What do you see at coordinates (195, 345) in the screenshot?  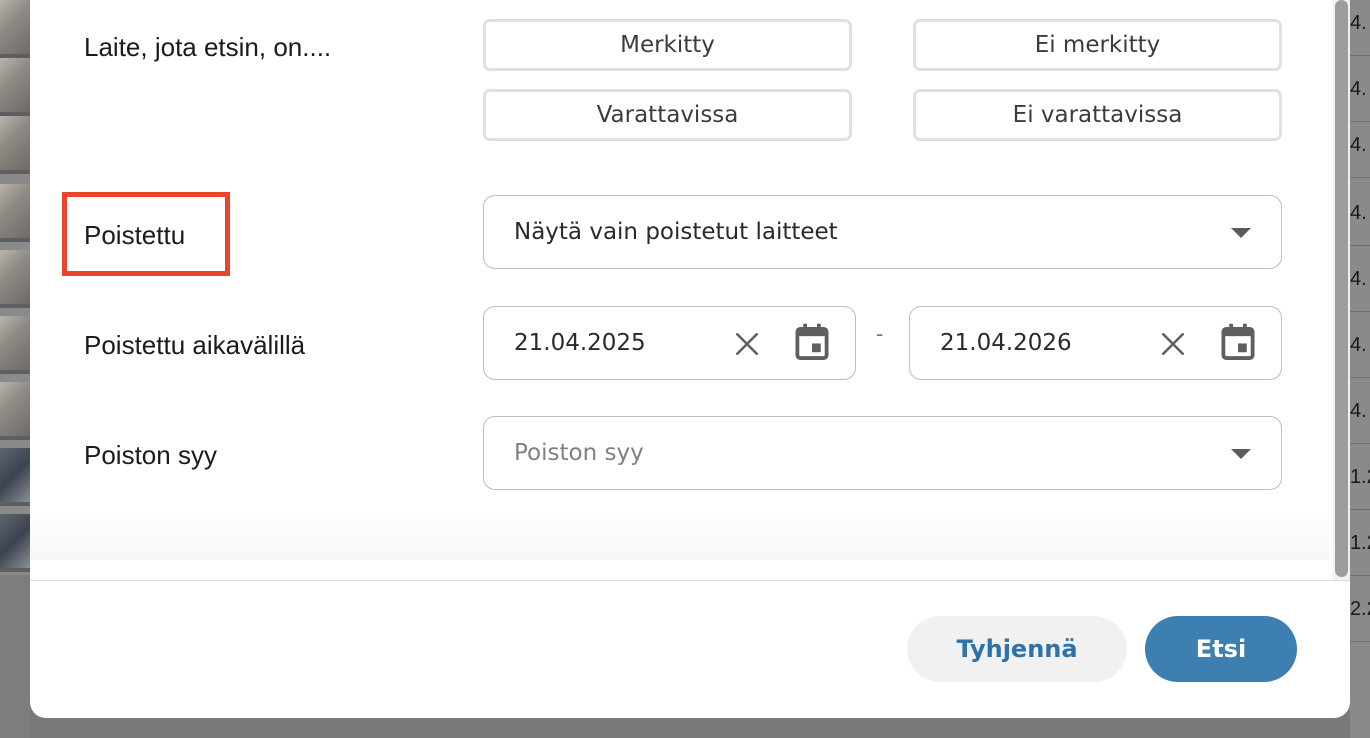 I see `deleted-range-label: Poistettu aikavälillä` at bounding box center [195, 345].